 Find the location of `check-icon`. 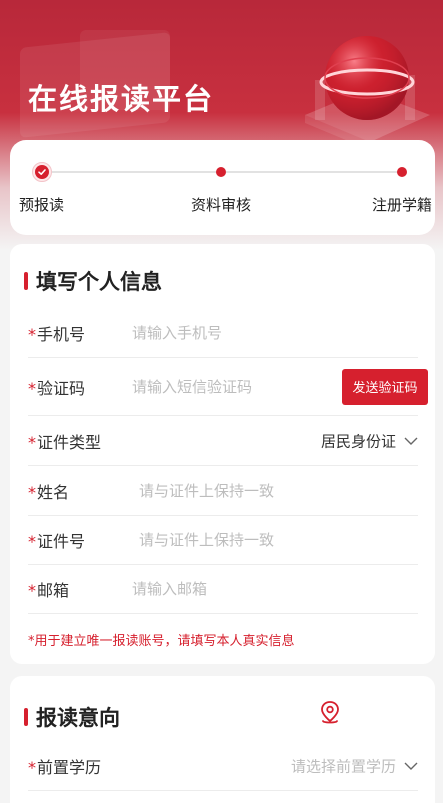

check-icon is located at coordinates (42, 172).